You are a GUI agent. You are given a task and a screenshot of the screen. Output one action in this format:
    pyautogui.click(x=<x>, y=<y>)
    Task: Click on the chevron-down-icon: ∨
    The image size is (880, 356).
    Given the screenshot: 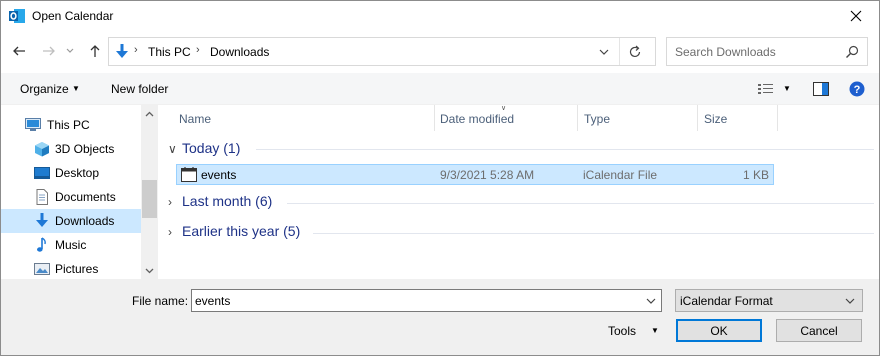 What is the action you would take?
    pyautogui.click(x=172, y=149)
    